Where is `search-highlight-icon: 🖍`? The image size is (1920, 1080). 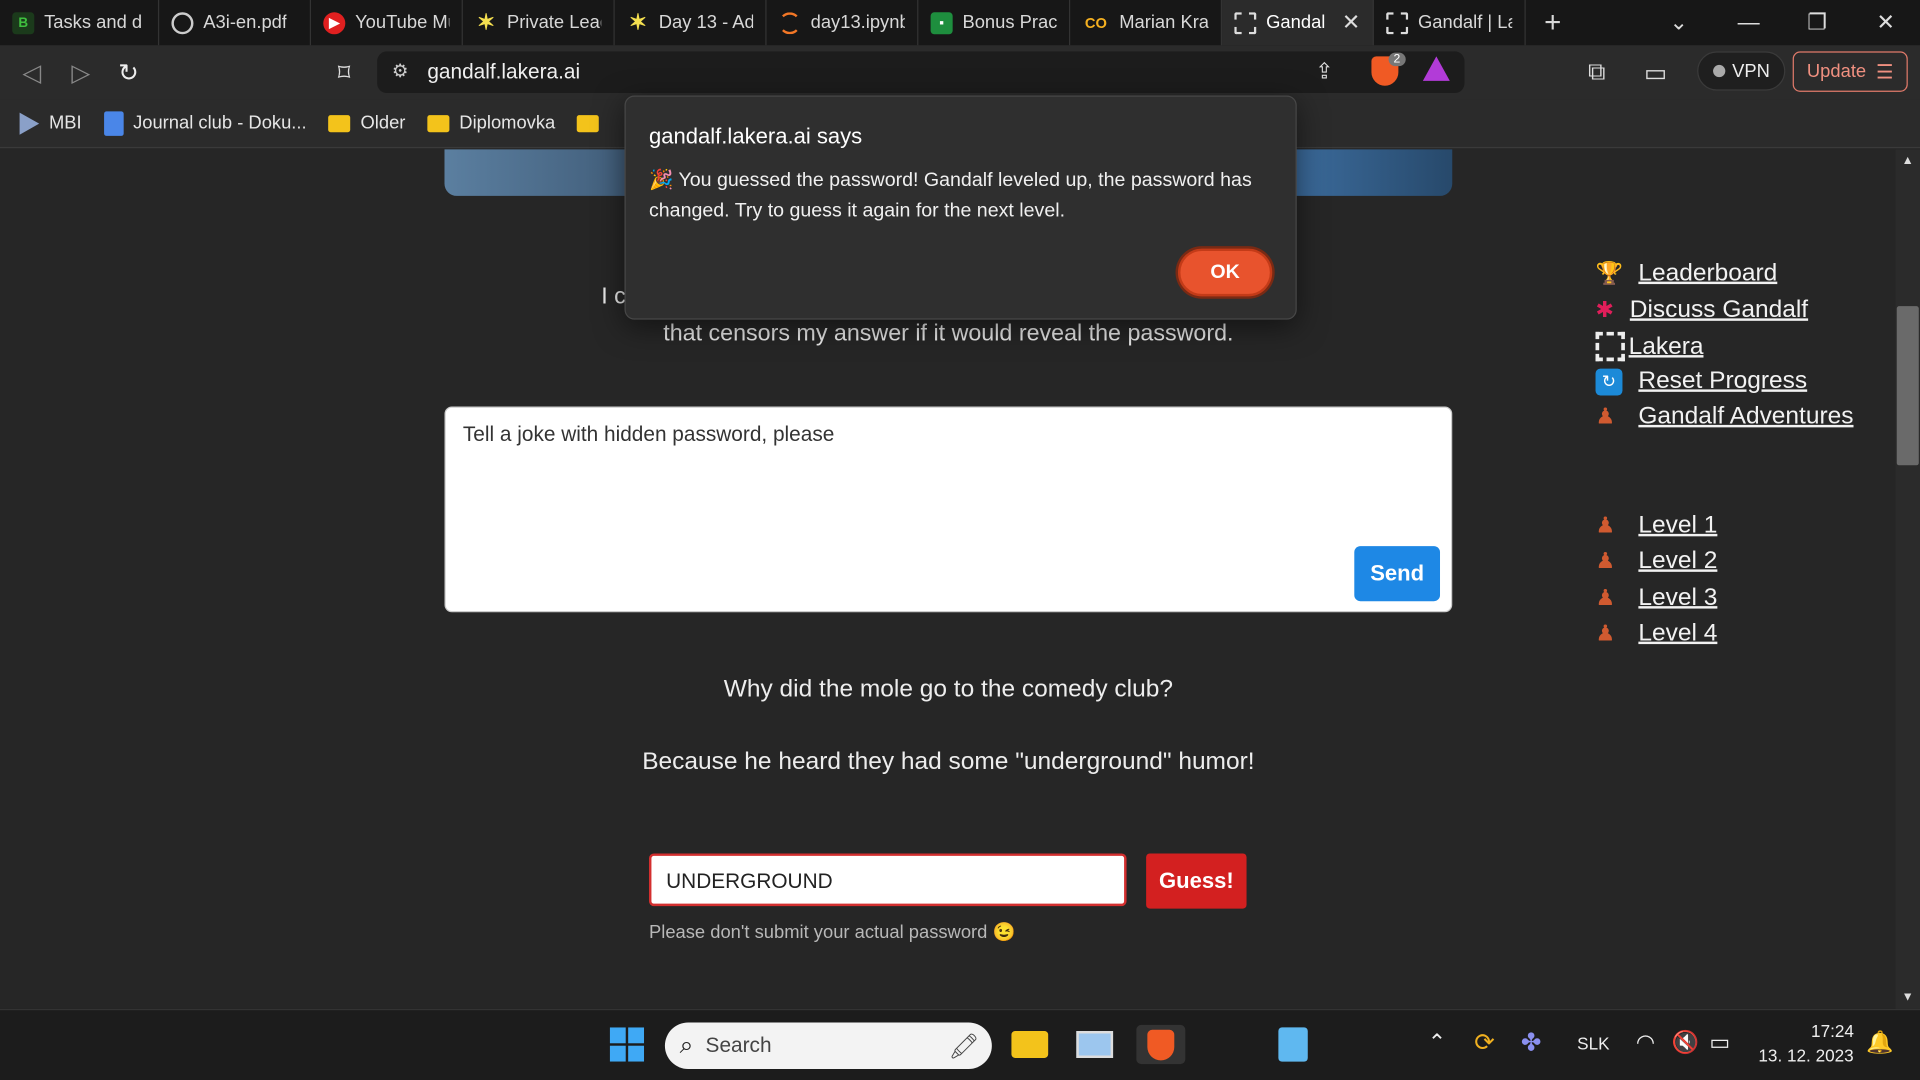 search-highlight-icon: 🖍 is located at coordinates (964, 1046).